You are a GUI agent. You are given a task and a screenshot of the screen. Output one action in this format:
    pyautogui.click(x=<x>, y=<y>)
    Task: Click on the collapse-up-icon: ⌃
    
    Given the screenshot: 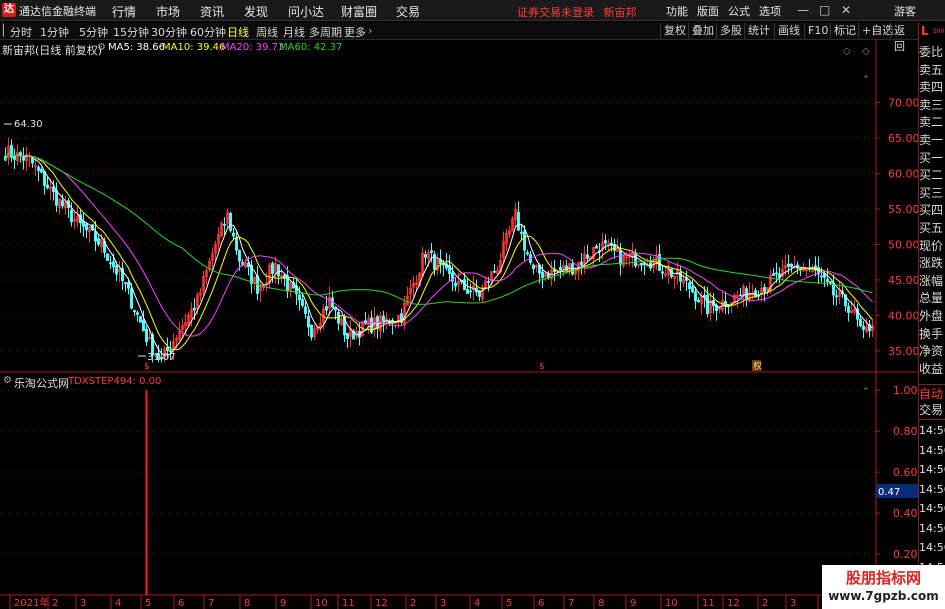 What is the action you would take?
    pyautogui.click(x=866, y=80)
    